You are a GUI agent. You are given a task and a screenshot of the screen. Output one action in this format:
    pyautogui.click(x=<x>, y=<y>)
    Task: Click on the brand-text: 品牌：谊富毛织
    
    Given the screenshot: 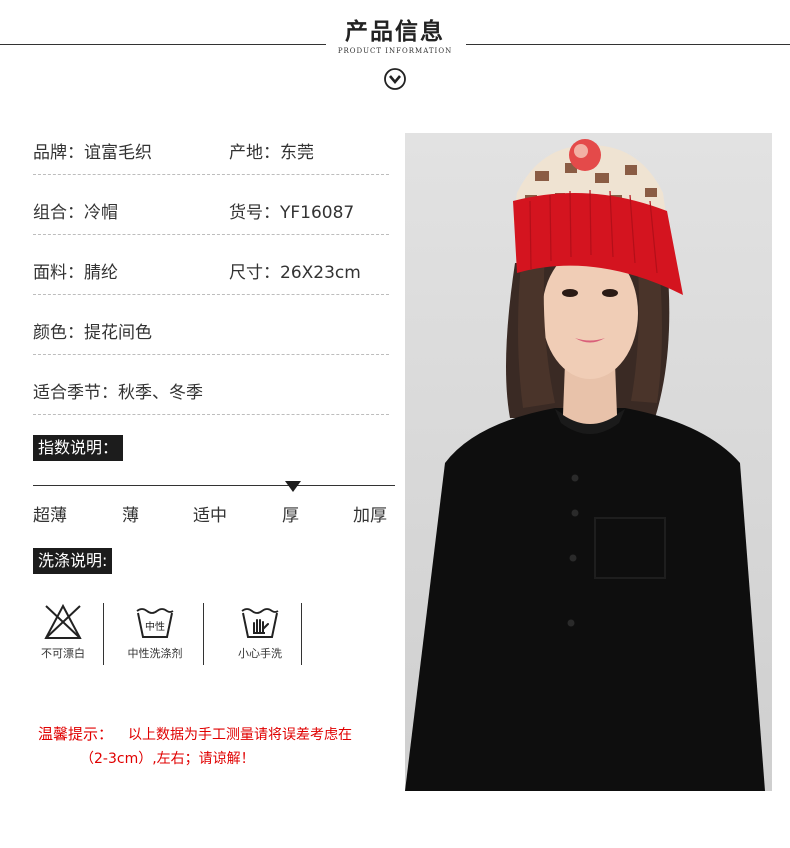 What is the action you would take?
    pyautogui.click(x=92, y=153)
    